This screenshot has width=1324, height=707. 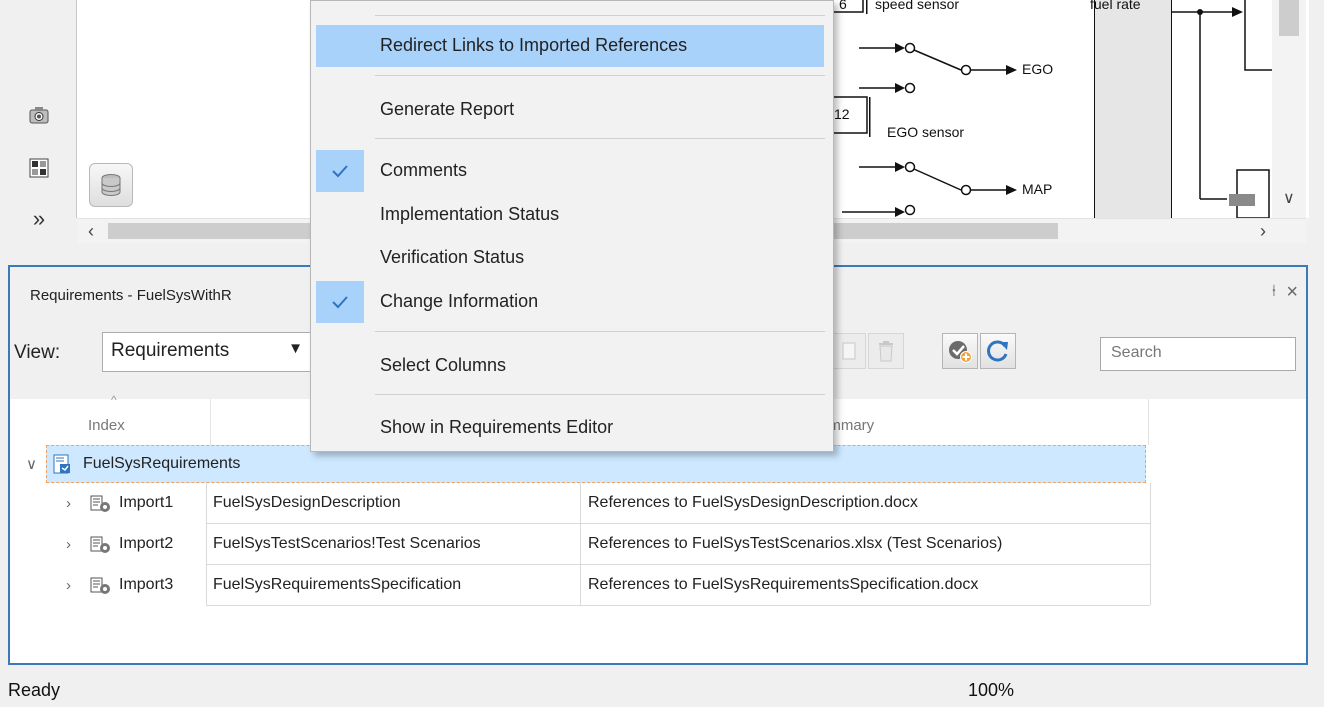 What do you see at coordinates (1198, 354) in the screenshot?
I see `search-input: Search` at bounding box center [1198, 354].